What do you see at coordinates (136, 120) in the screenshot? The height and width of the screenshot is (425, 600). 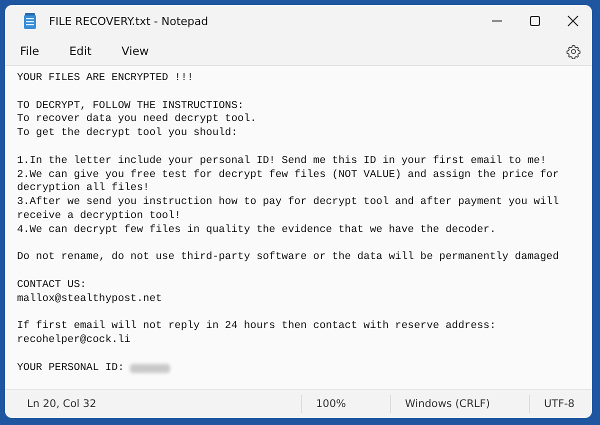 I see `text-line: To recover data you need decrypt tool.` at bounding box center [136, 120].